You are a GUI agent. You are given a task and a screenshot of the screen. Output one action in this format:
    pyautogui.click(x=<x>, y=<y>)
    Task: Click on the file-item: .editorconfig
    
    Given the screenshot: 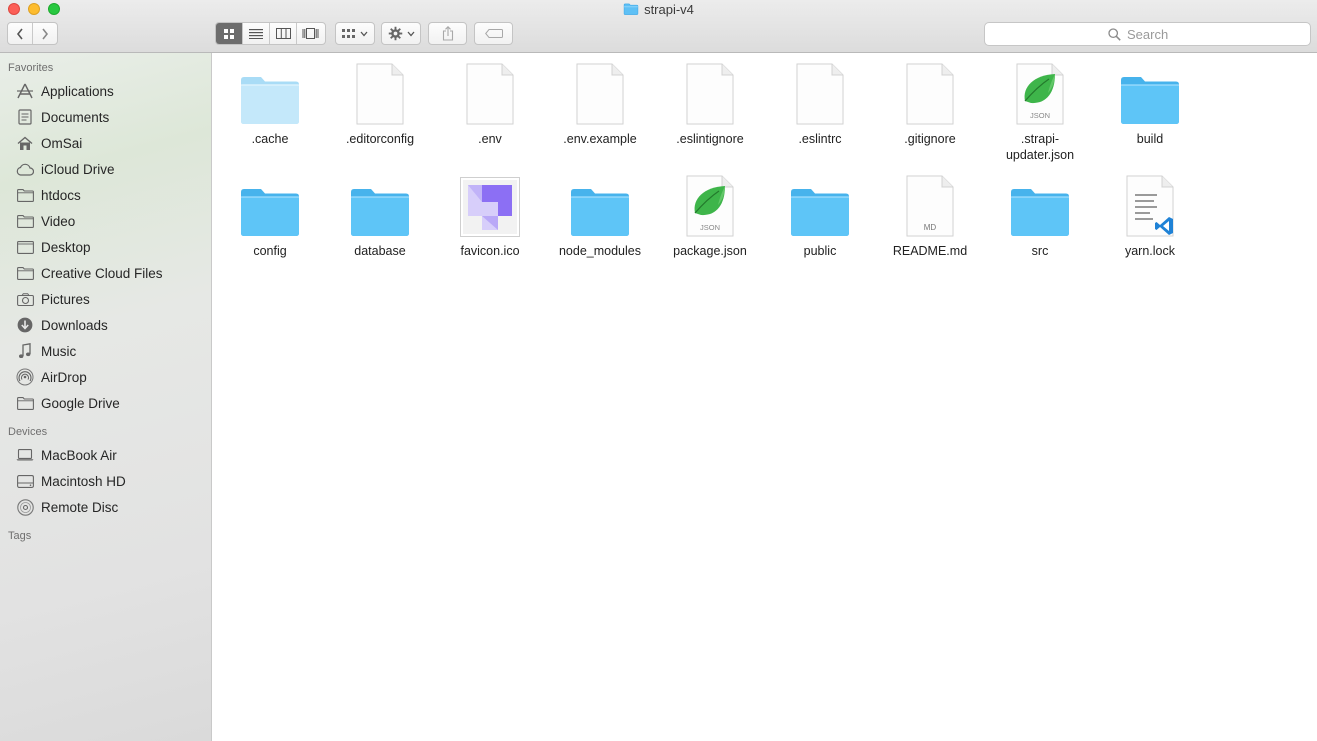 What is the action you would take?
    pyautogui.click(x=380, y=104)
    